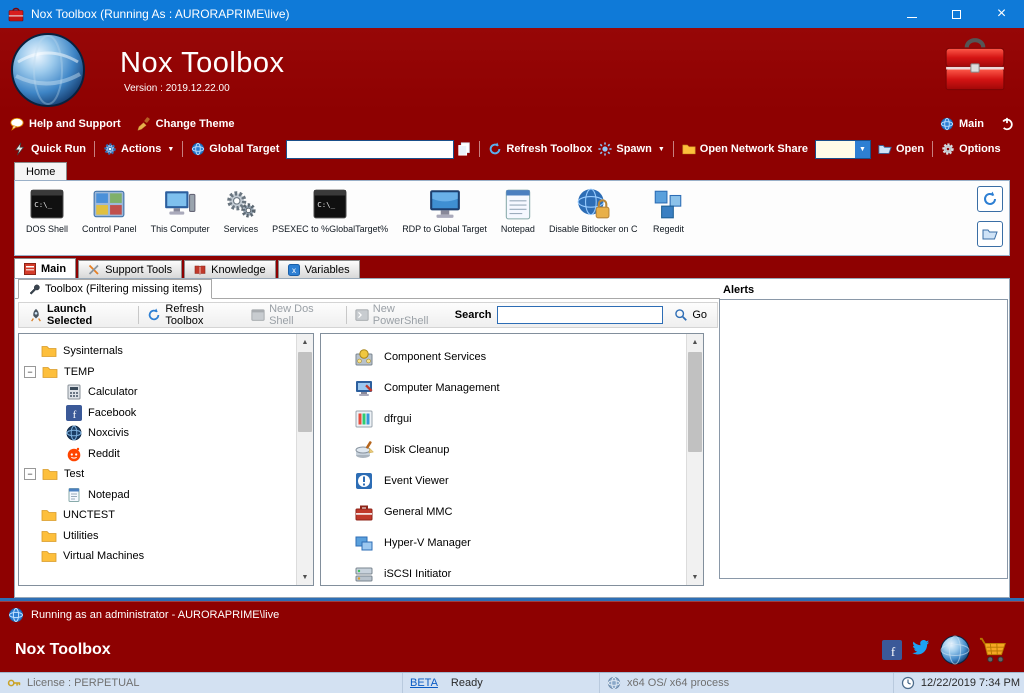 The image size is (1024, 693). What do you see at coordinates (690, 315) in the screenshot?
I see `go-button: Go` at bounding box center [690, 315].